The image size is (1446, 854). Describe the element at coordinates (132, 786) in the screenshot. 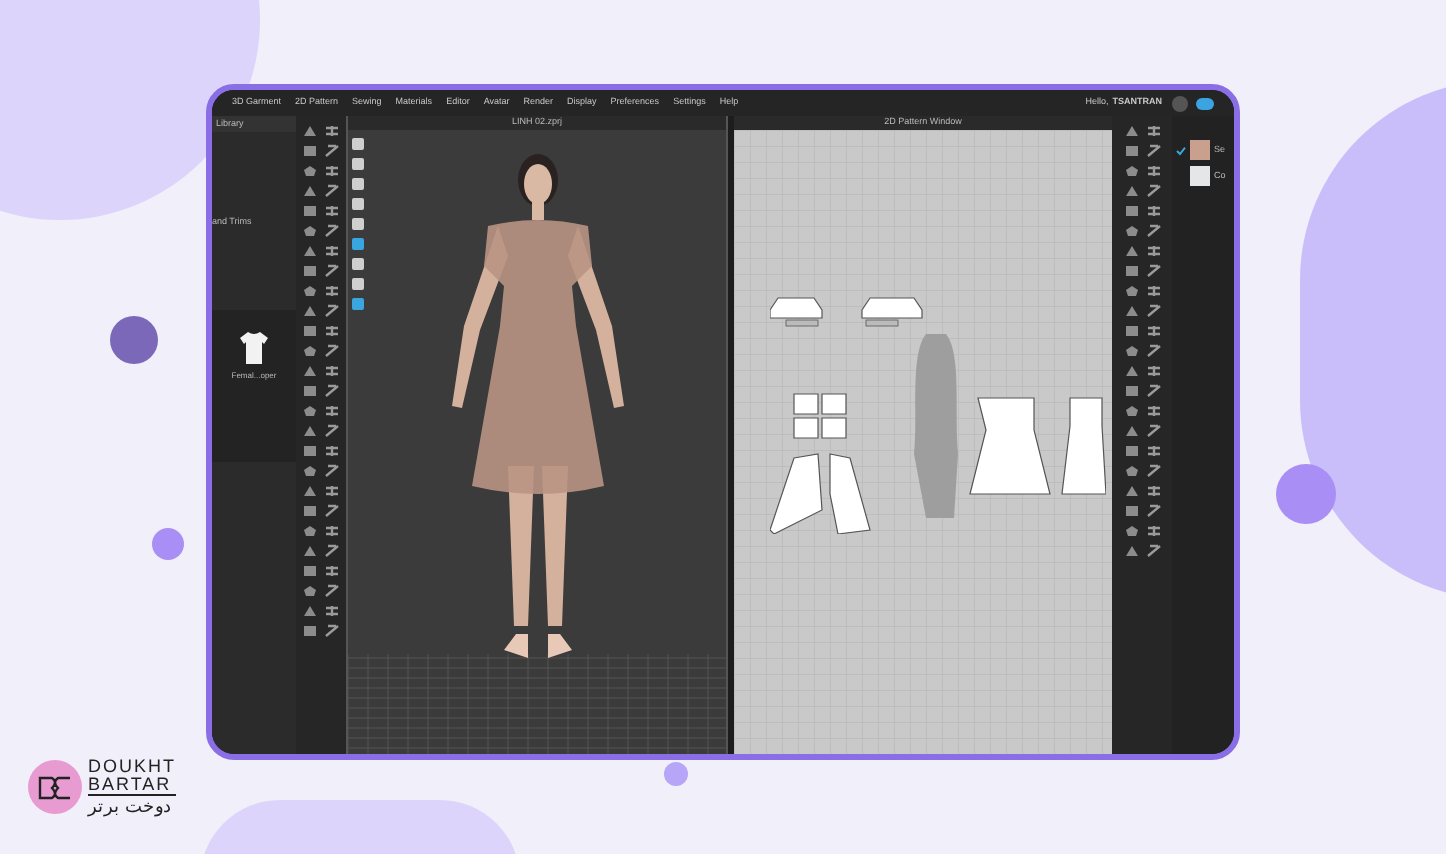

I see `logo-text: BARTAR` at that location.